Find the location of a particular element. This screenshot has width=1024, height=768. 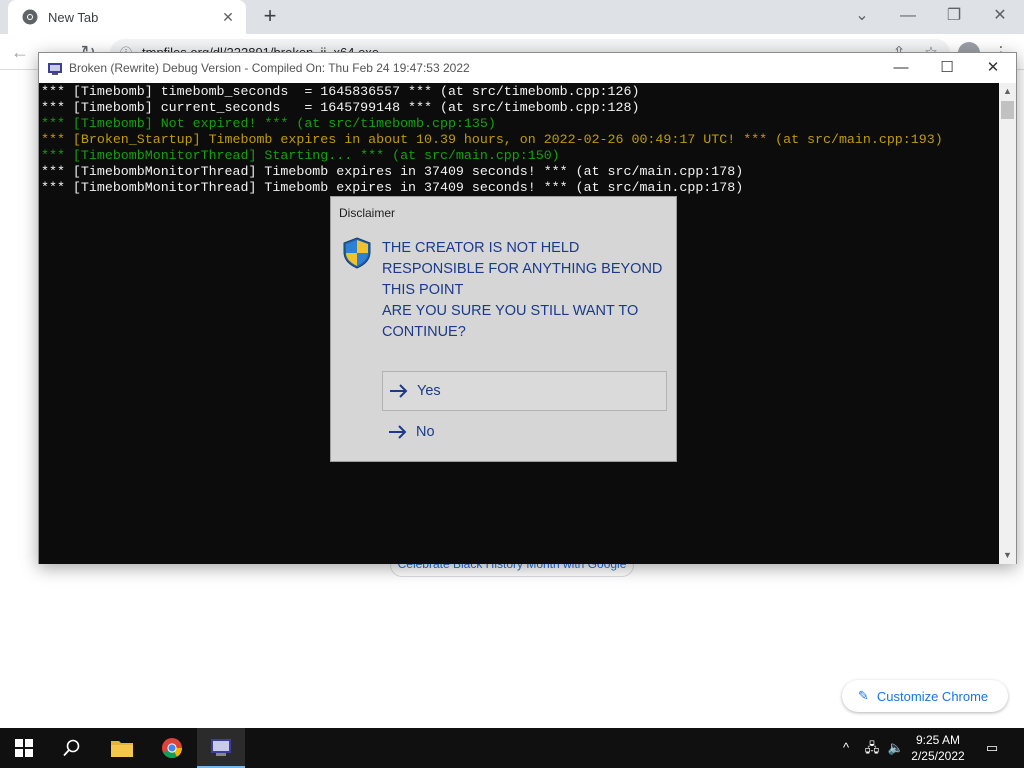

customize-chrome-label: Customize Chrome is located at coordinates (932, 696).